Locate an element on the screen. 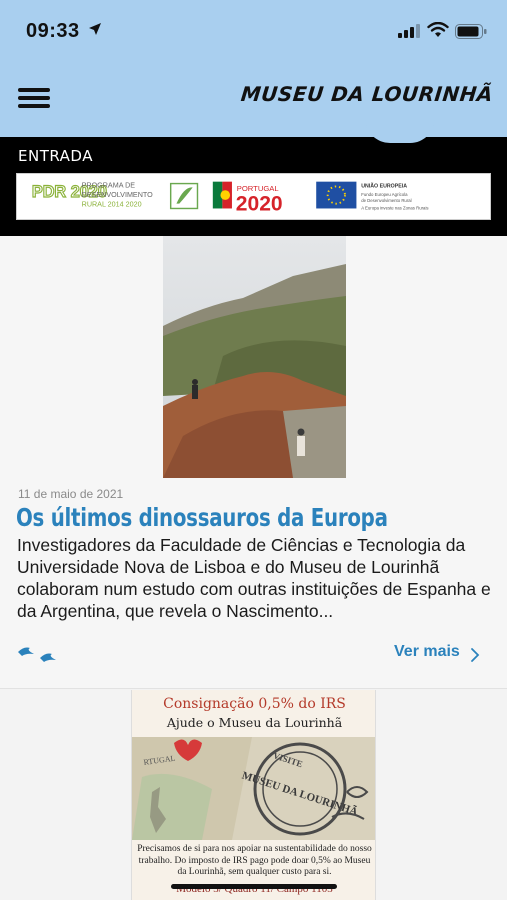 This screenshot has height=900, width=507. poster-subtitle: Ajude o Museu da Lourinhã is located at coordinates (254, 722).